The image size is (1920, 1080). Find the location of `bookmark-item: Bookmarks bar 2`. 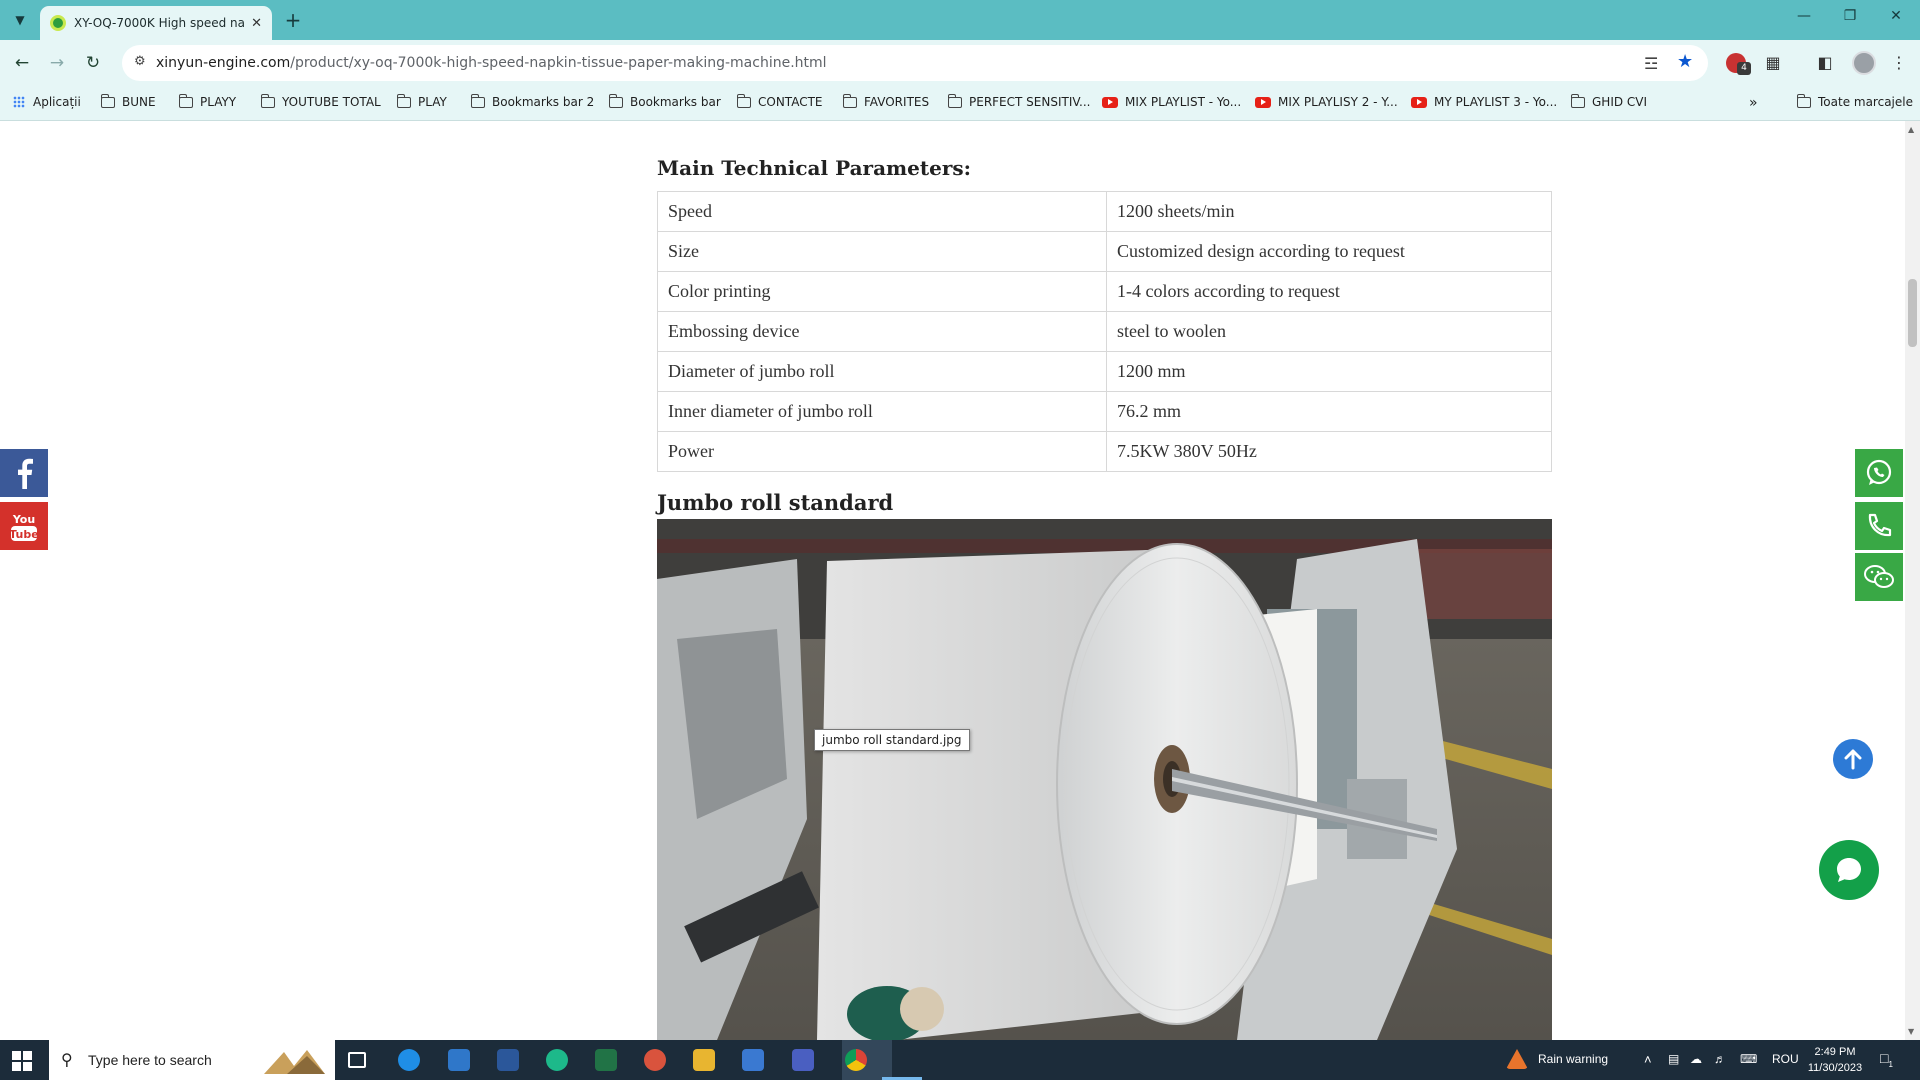

bookmark-item: Bookmarks bar 2 is located at coordinates (532, 101).